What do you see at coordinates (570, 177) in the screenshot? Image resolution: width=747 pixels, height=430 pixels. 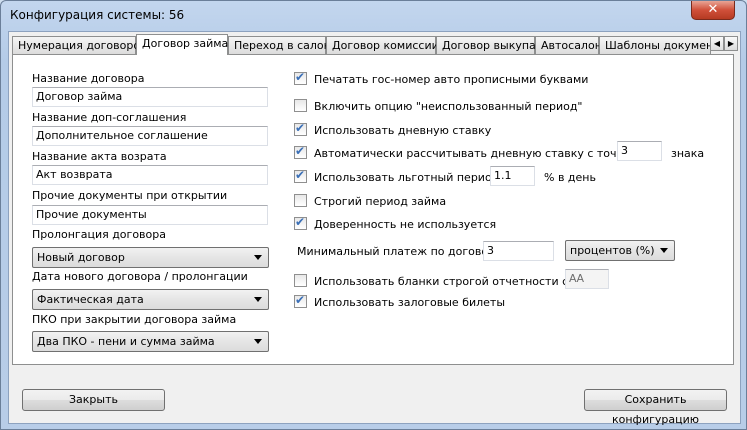 I see `grace-period-suffix: % в день` at bounding box center [570, 177].